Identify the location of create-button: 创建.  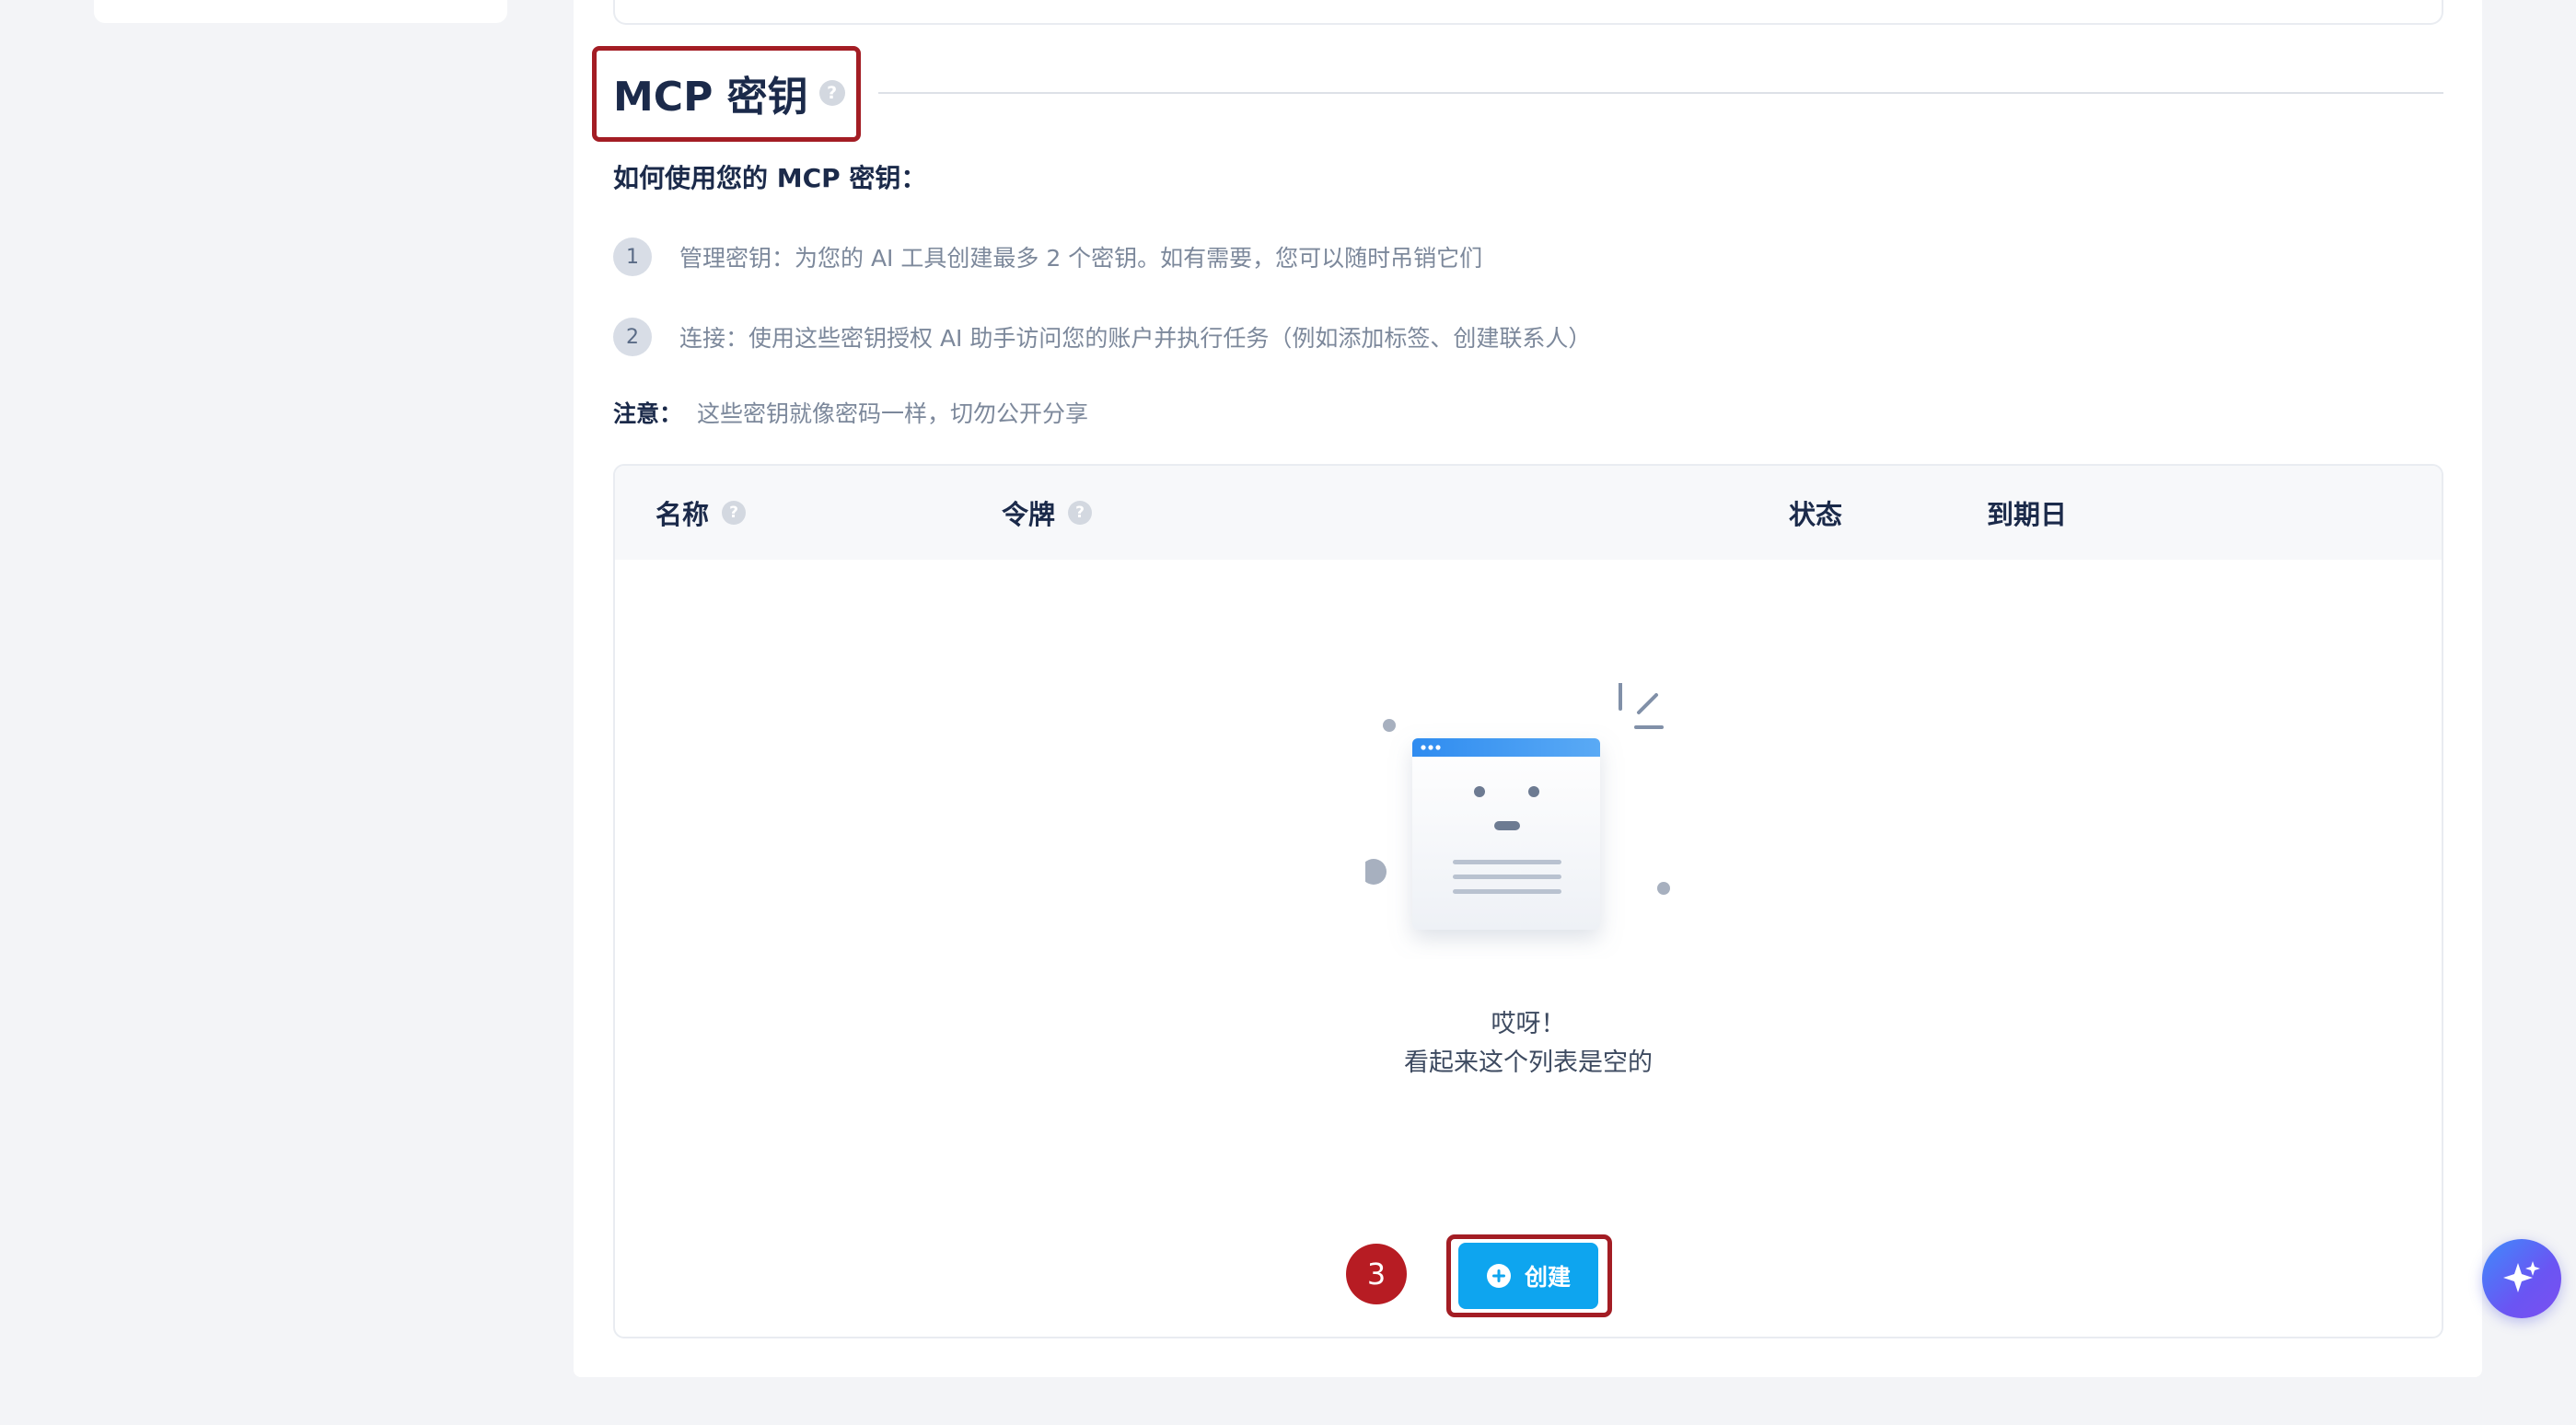
(1528, 1276).